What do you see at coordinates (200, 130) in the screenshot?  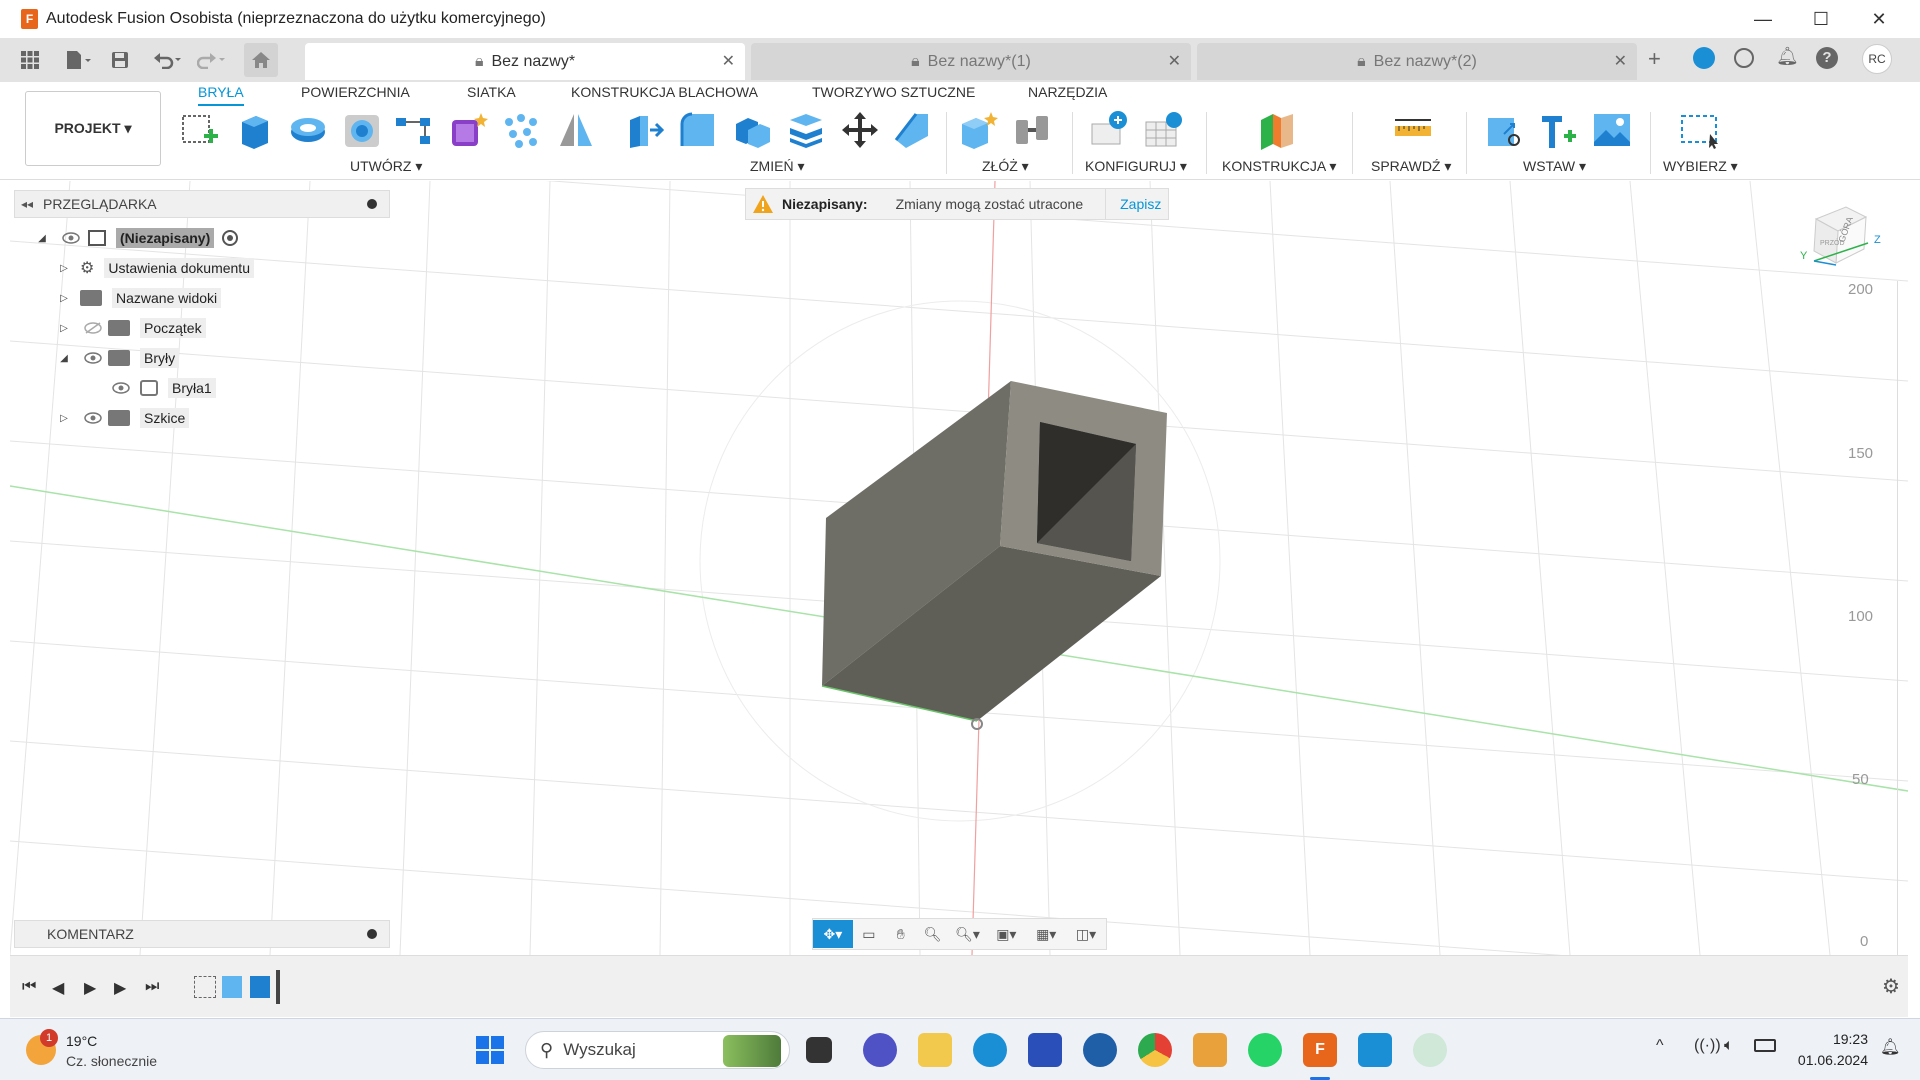 I see `create-sketch-icon` at bounding box center [200, 130].